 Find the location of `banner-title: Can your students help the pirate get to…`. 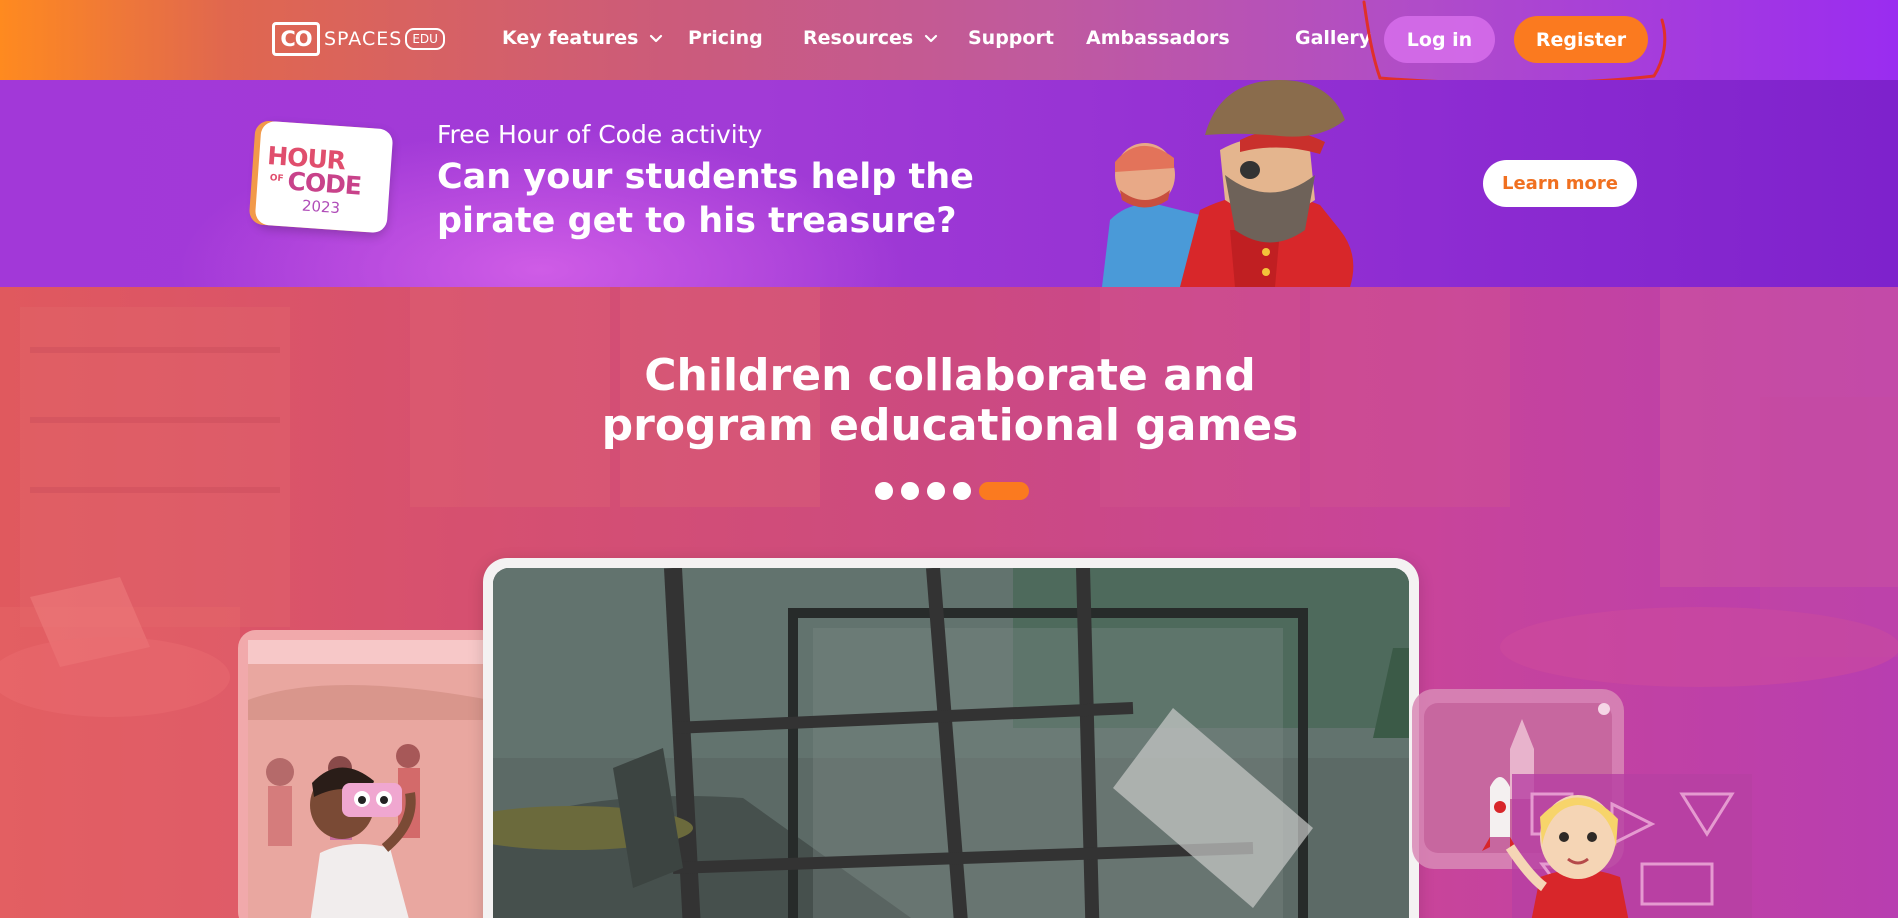

banner-title: Can your students help the pirate get to… is located at coordinates (705, 199).